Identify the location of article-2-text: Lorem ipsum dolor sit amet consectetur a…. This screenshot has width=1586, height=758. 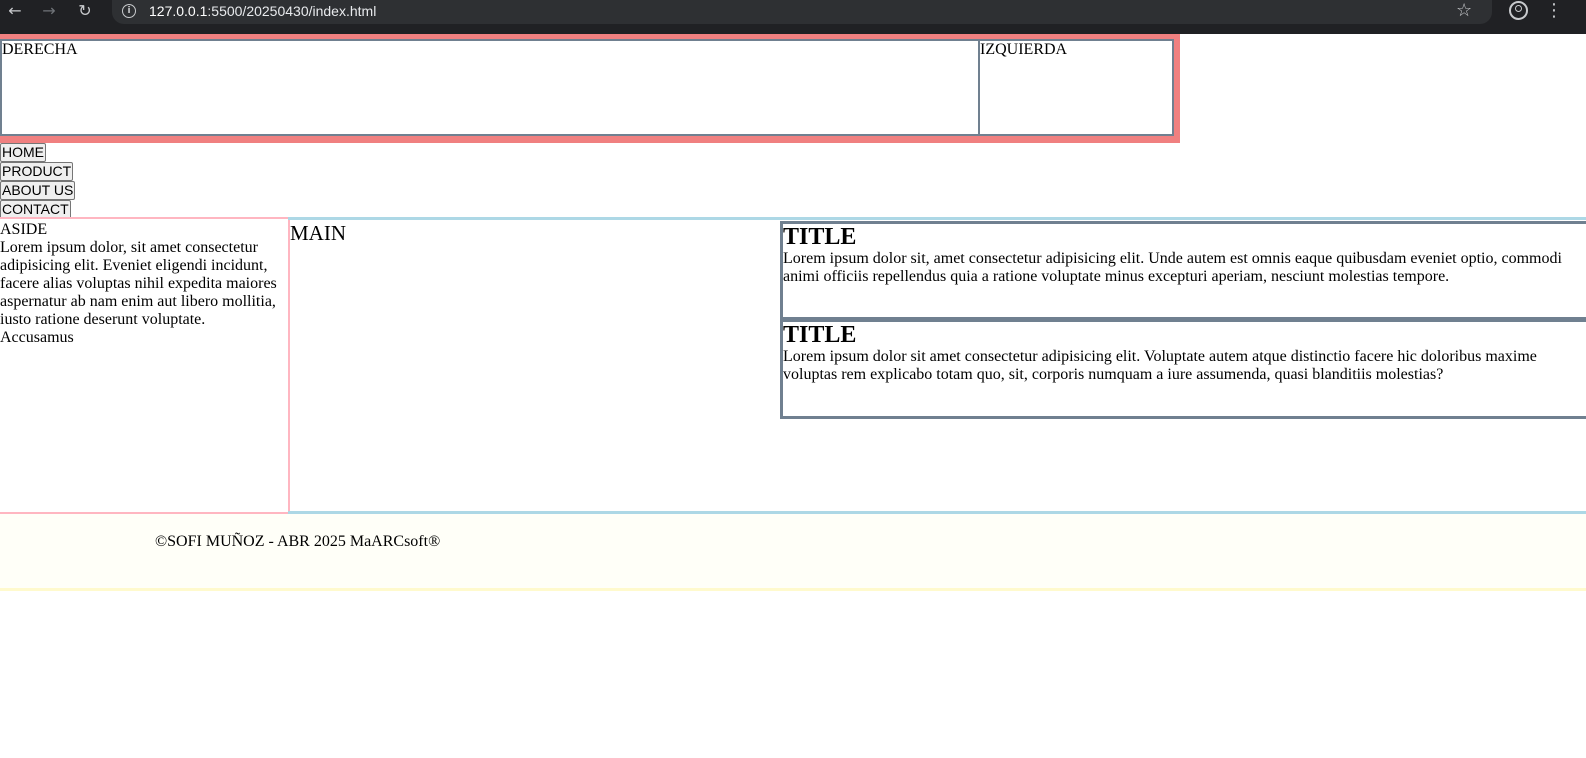
(1160, 365).